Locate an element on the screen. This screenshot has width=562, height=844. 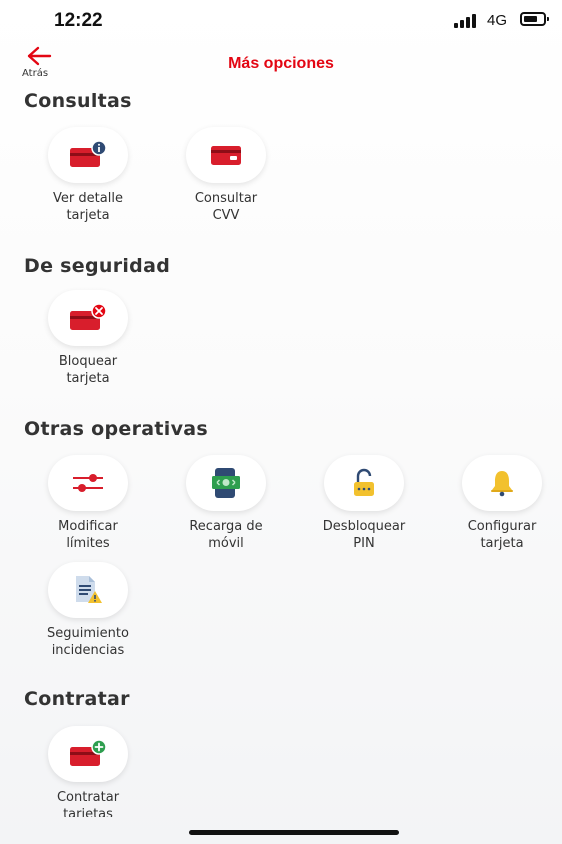
section-title-consultas: Consultas is located at coordinates (78, 101).